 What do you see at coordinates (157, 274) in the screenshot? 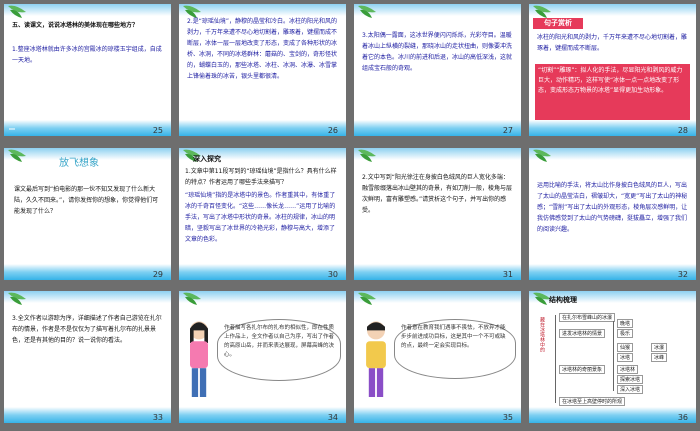
I see `slide-number: 29` at bounding box center [157, 274].